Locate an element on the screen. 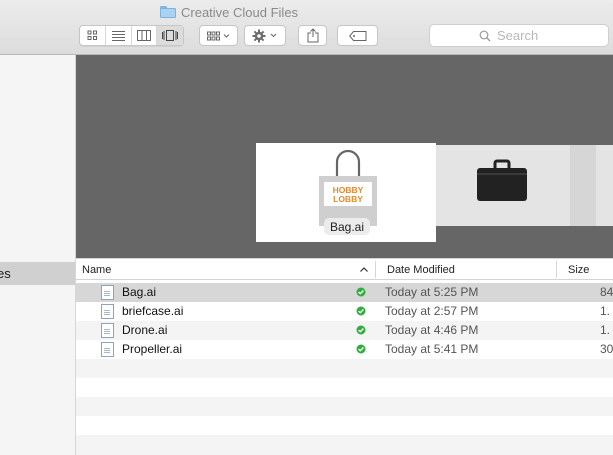 The width and height of the screenshot is (613, 455). window-title: Creative Cloud Files is located at coordinates (229, 12).